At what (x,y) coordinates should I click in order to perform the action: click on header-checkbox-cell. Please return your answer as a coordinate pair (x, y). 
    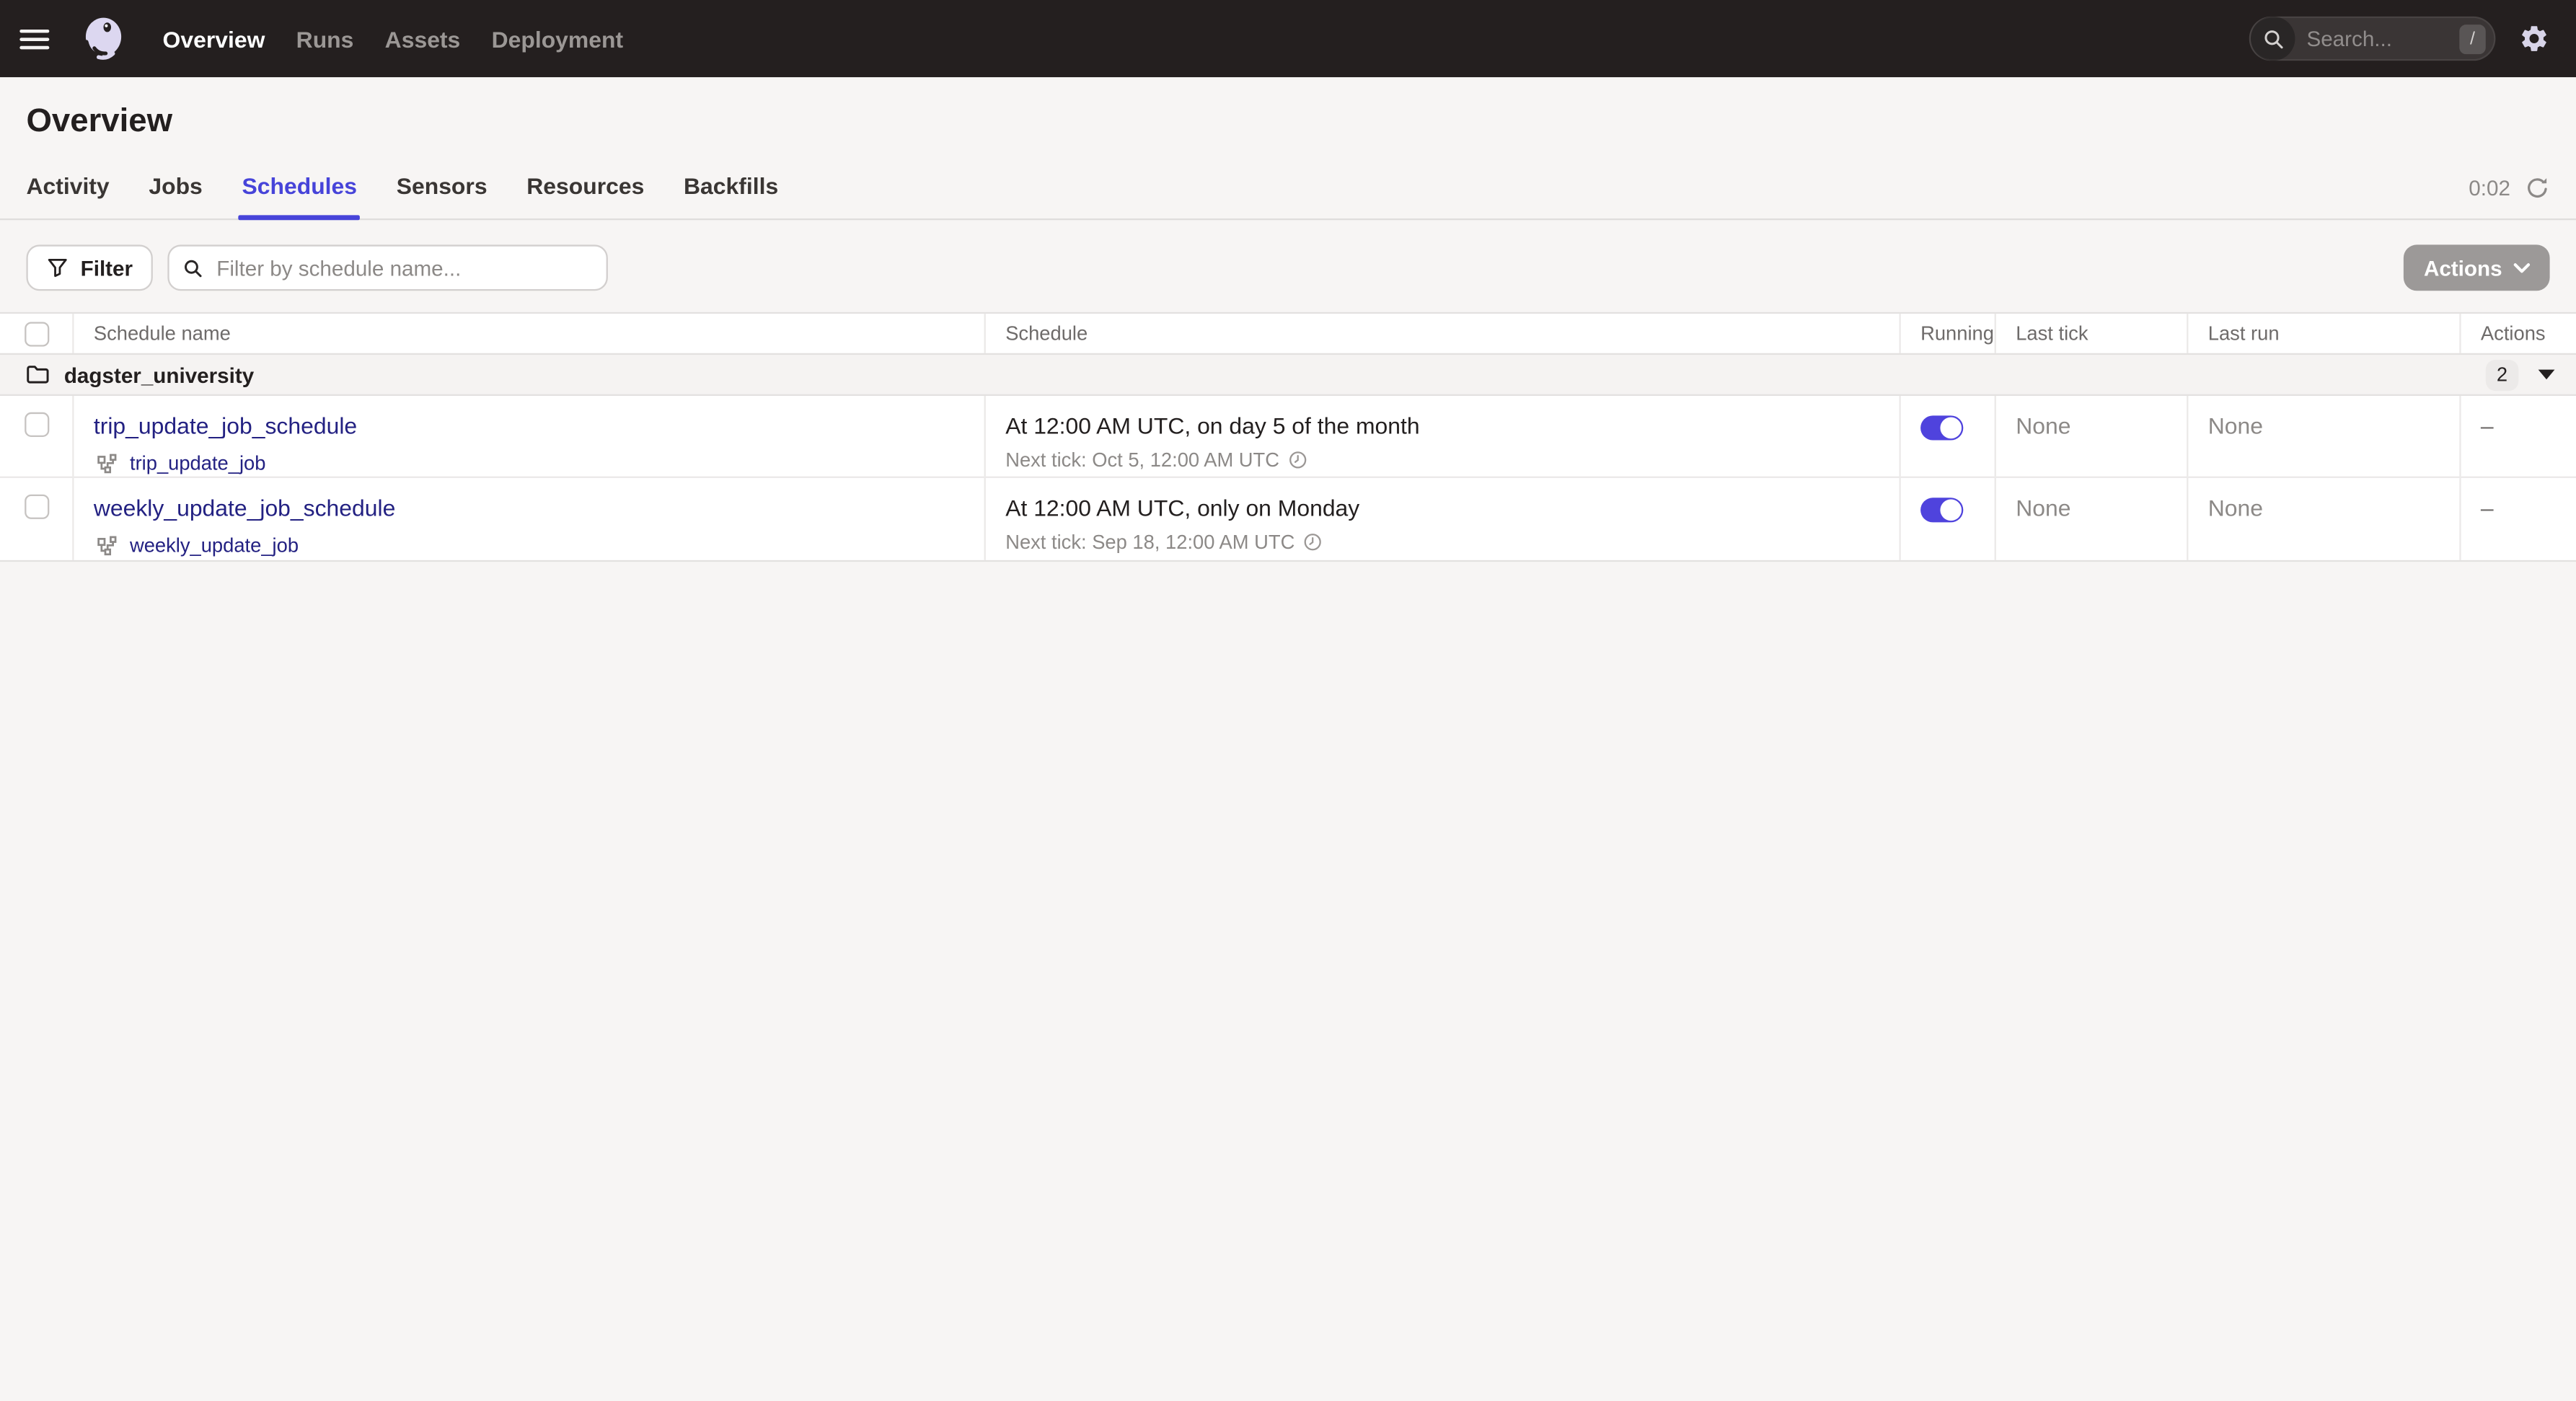
    Looking at the image, I should click on (37, 334).